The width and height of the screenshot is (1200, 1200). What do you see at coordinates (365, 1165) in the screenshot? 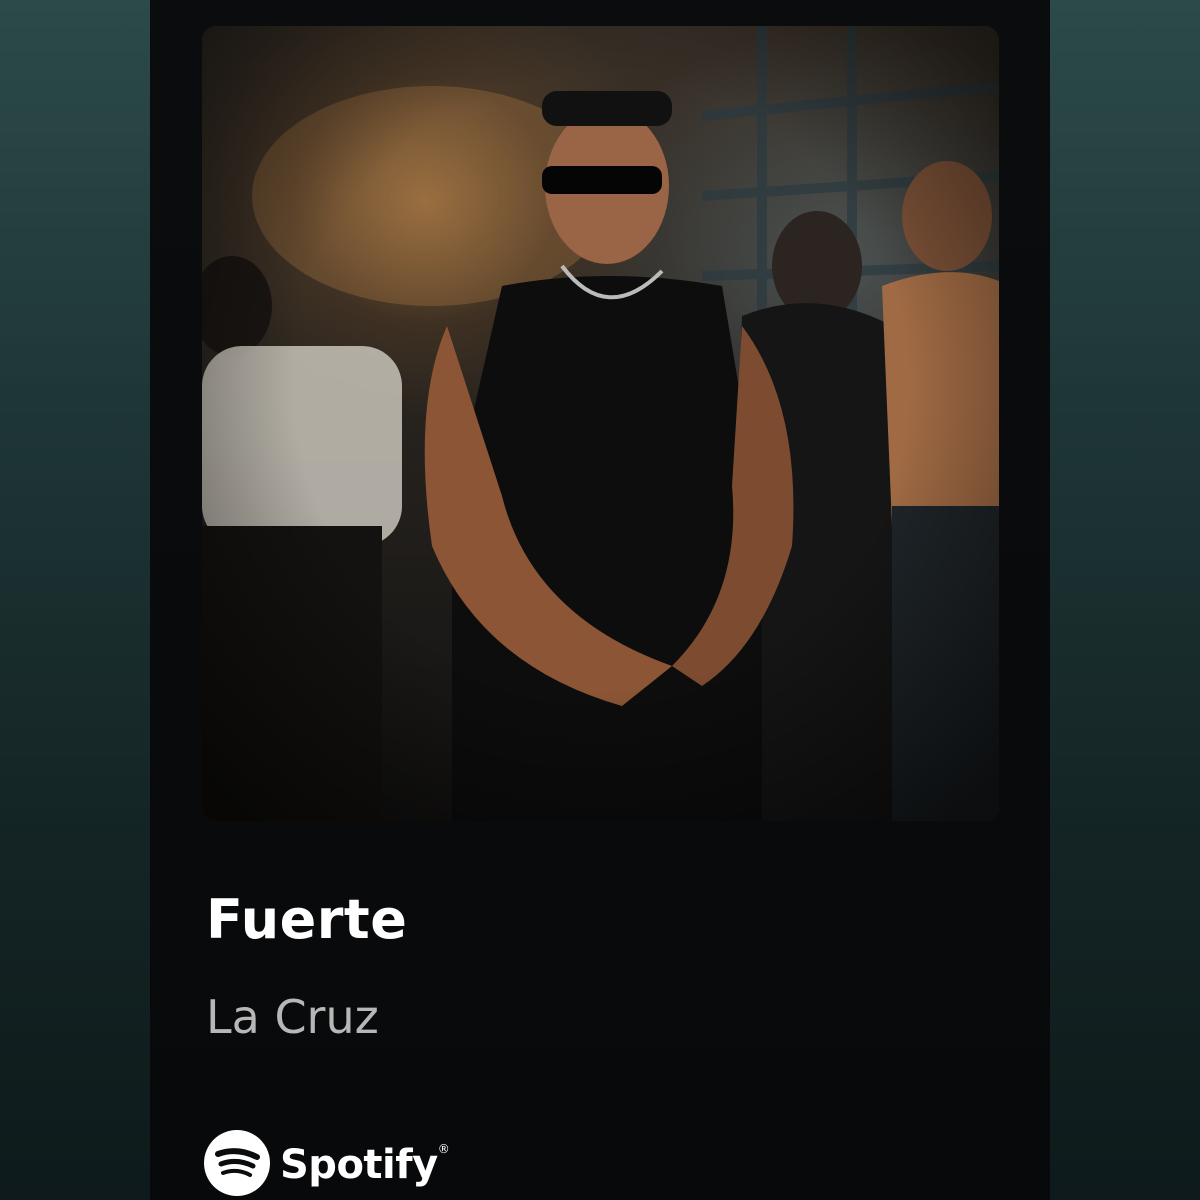
I see `spotify-wordmark: Spotify®` at bounding box center [365, 1165].